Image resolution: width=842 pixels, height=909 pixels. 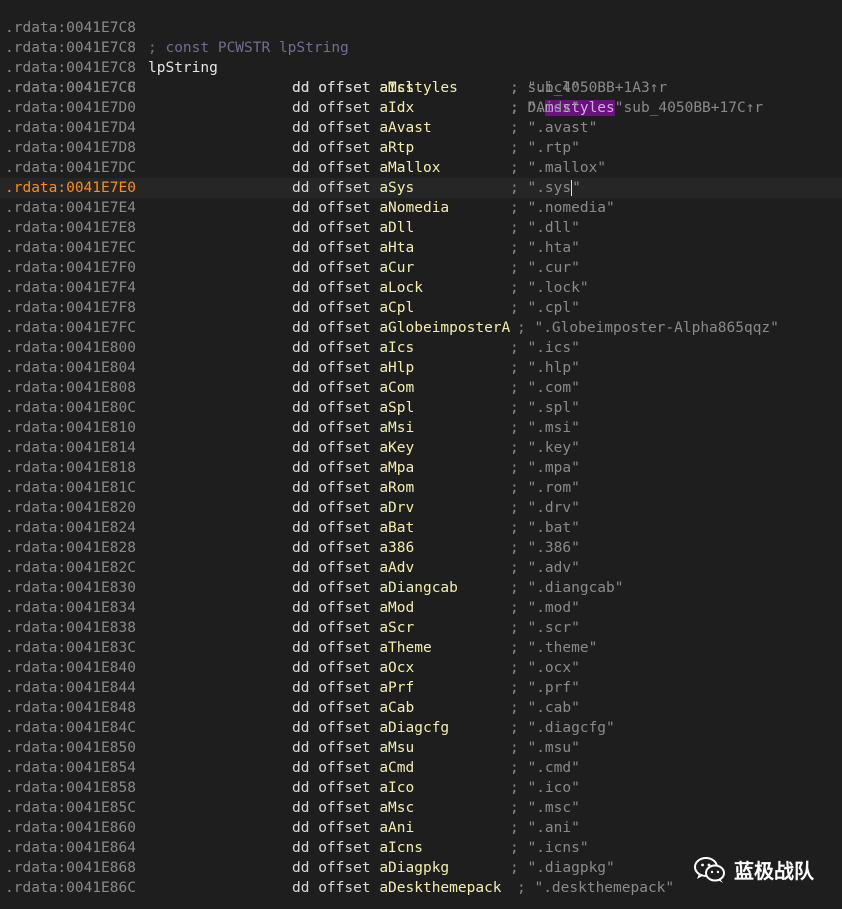 What do you see at coordinates (421, 108) in the screenshot?
I see `listing-row: .rdata:0041E7D0 dd offset aIdx ; ".idx"` at bounding box center [421, 108].